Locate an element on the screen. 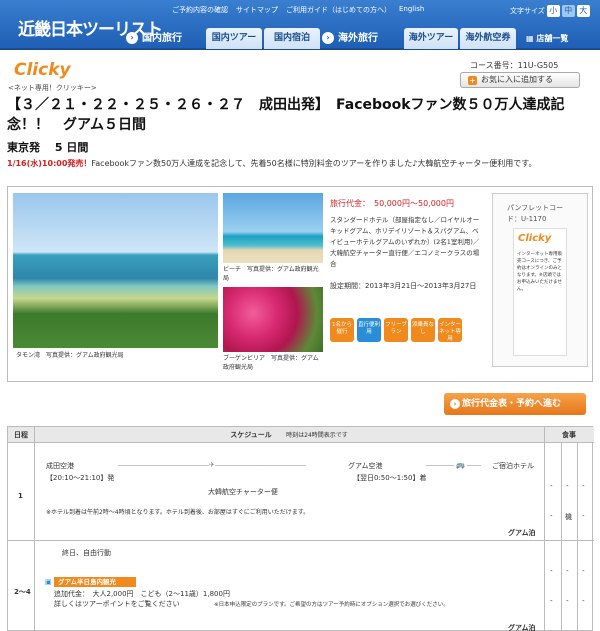  free-plan-icon: フリープラン is located at coordinates (396, 330).